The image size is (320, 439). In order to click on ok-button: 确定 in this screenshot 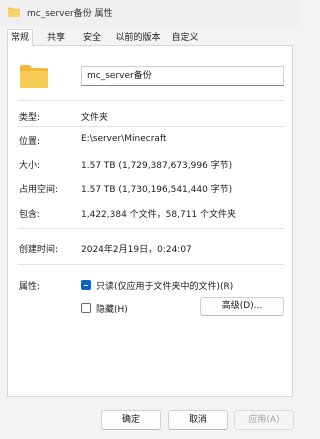, I will do `click(131, 420)`.